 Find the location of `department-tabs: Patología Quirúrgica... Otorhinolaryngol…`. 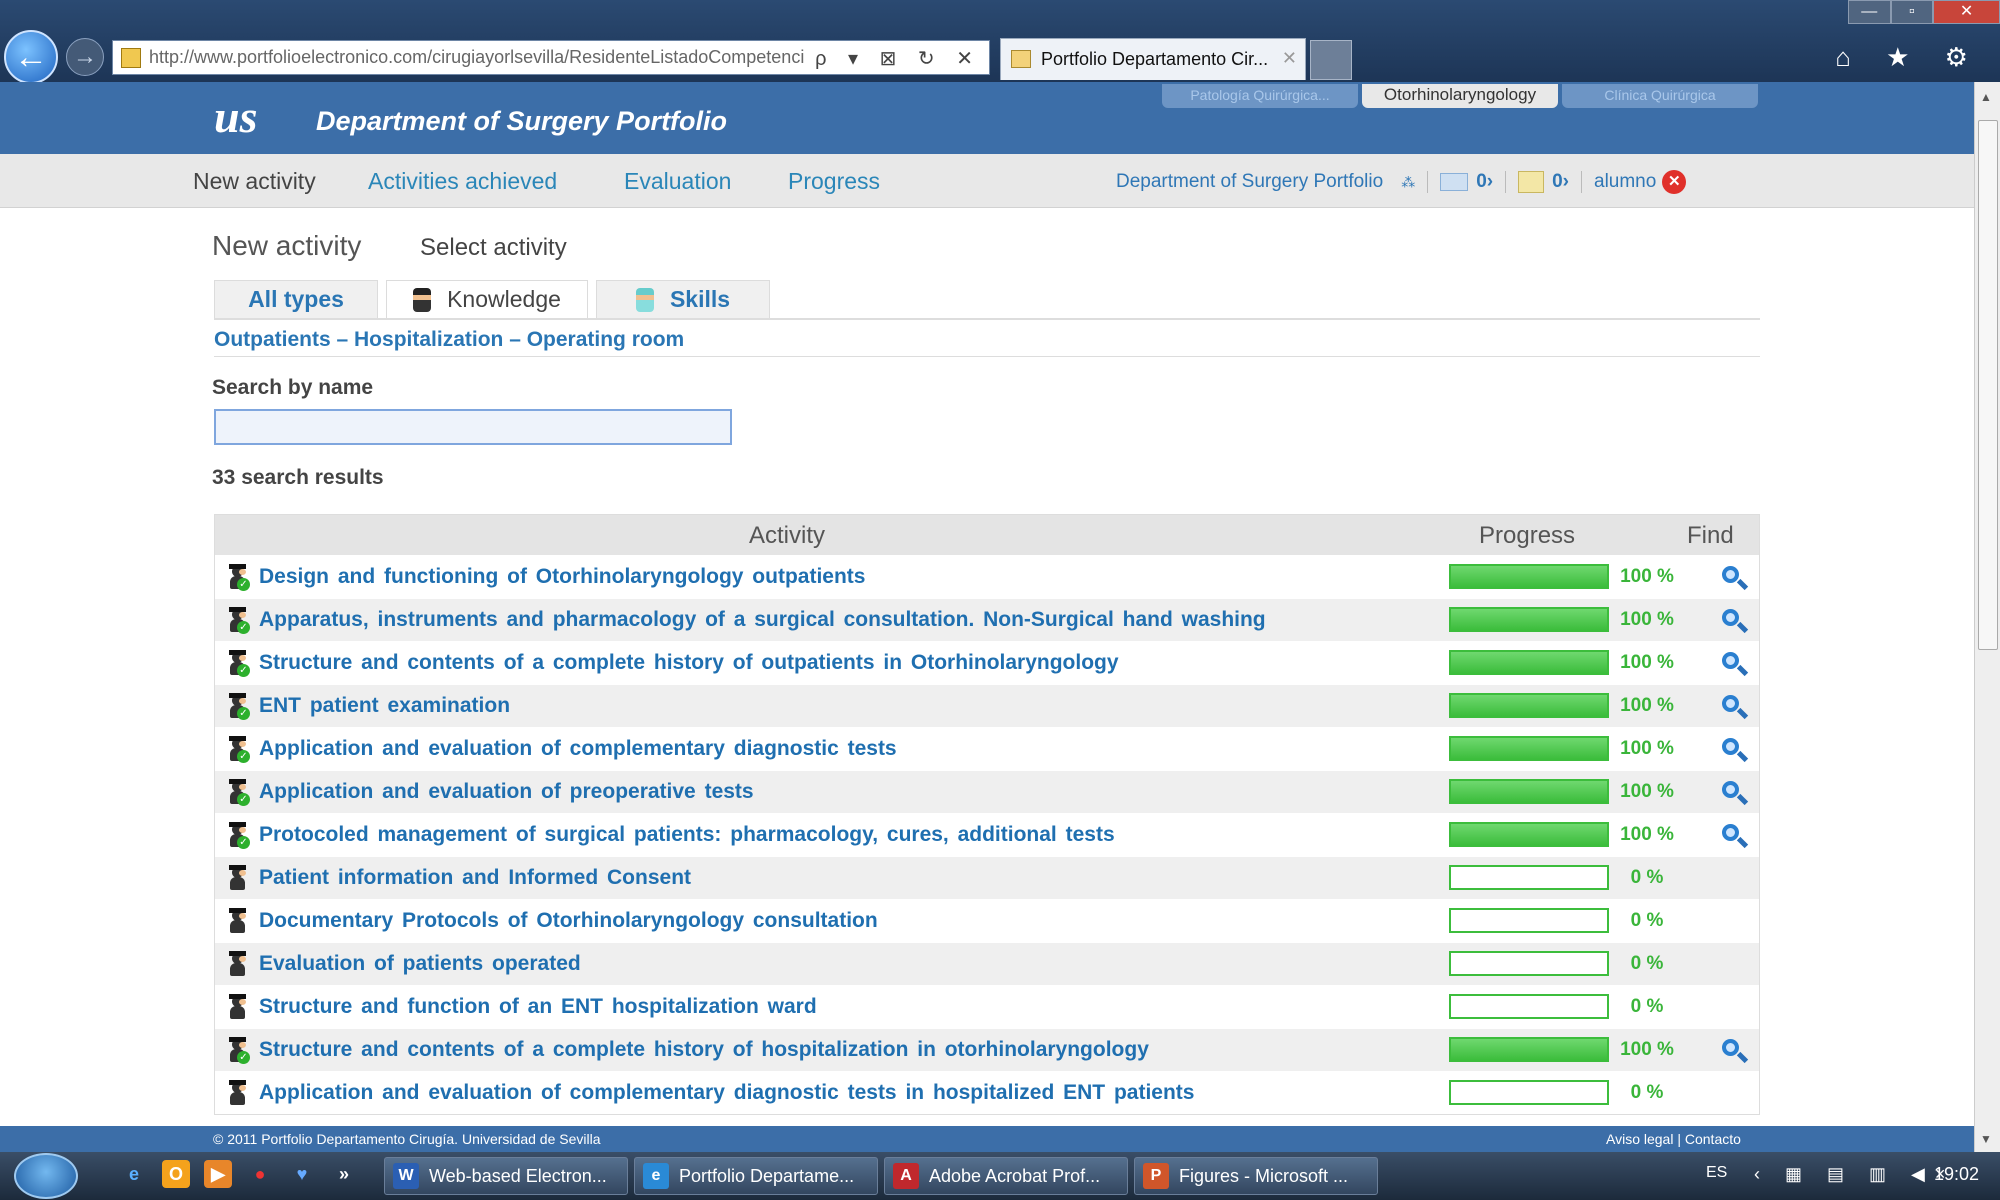

department-tabs: Patología Quirúrgica... Otorhinolaryngol… is located at coordinates (1460, 96).